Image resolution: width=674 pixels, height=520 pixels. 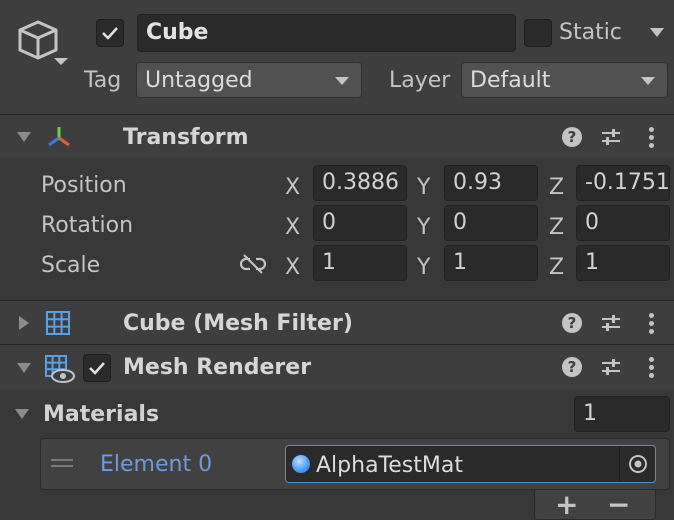 What do you see at coordinates (103, 80) in the screenshot?
I see `tag-label: Tag` at bounding box center [103, 80].